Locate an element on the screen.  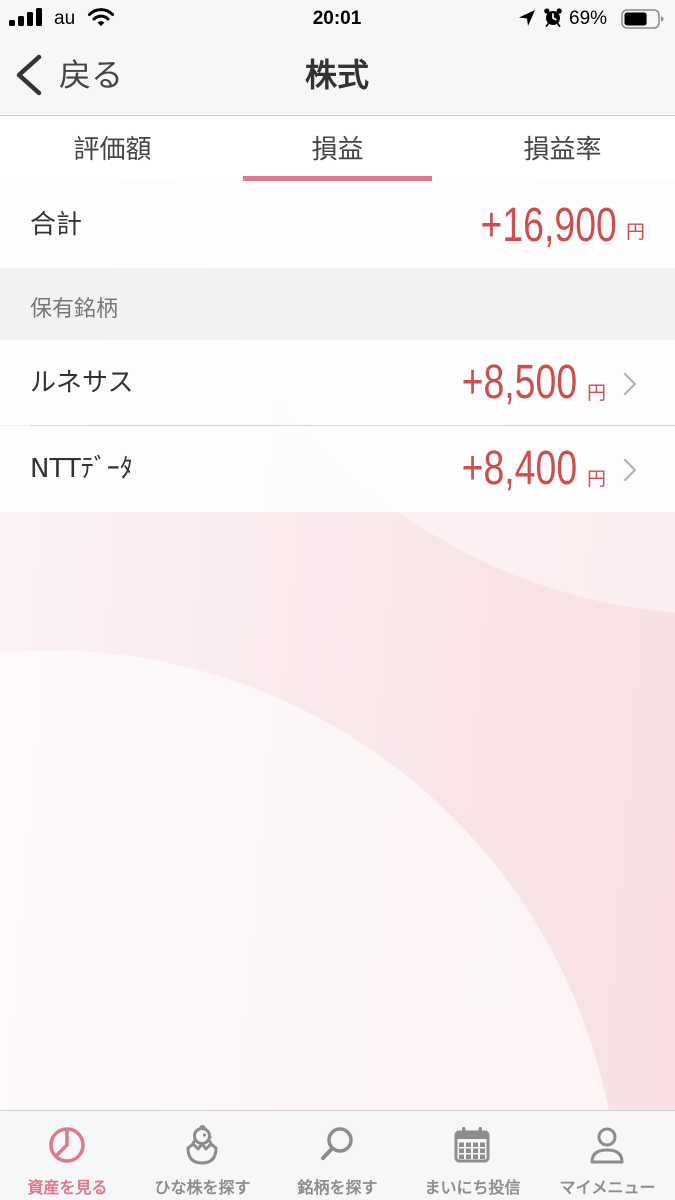
tab-label: 損益 is located at coordinates (337, 150).